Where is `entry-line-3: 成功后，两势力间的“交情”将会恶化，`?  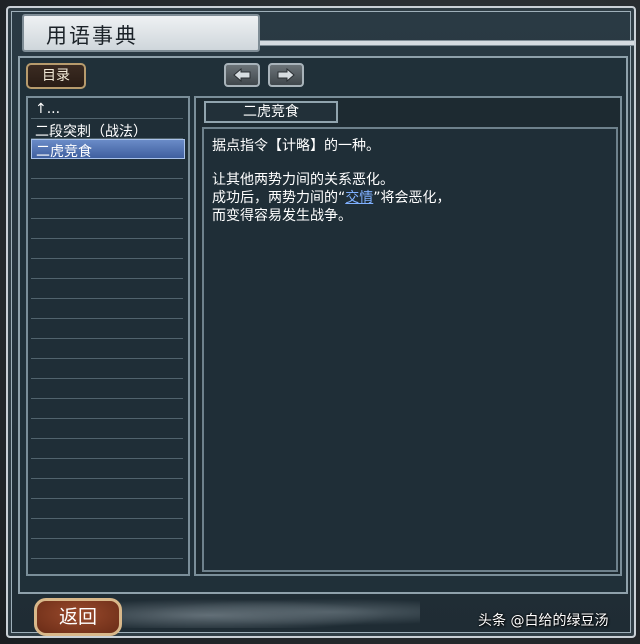 entry-line-3: 成功后，两势力间的“交情”将会恶化， is located at coordinates (331, 197).